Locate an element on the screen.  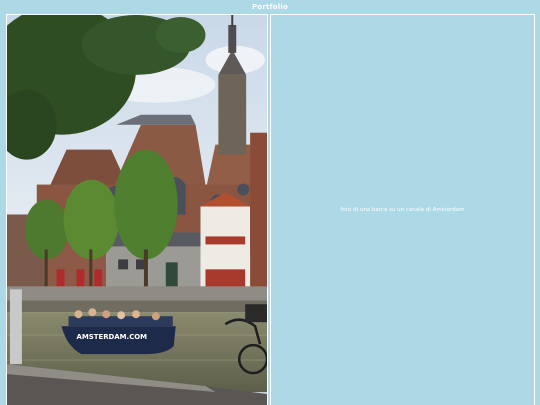
title-bar: Portfolio is located at coordinates (270, 7).